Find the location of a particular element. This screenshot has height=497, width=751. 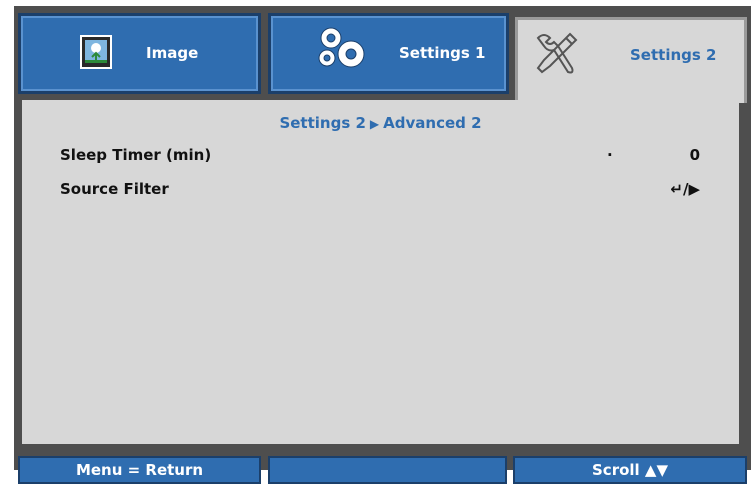

tools-icon is located at coordinates (556, 55).